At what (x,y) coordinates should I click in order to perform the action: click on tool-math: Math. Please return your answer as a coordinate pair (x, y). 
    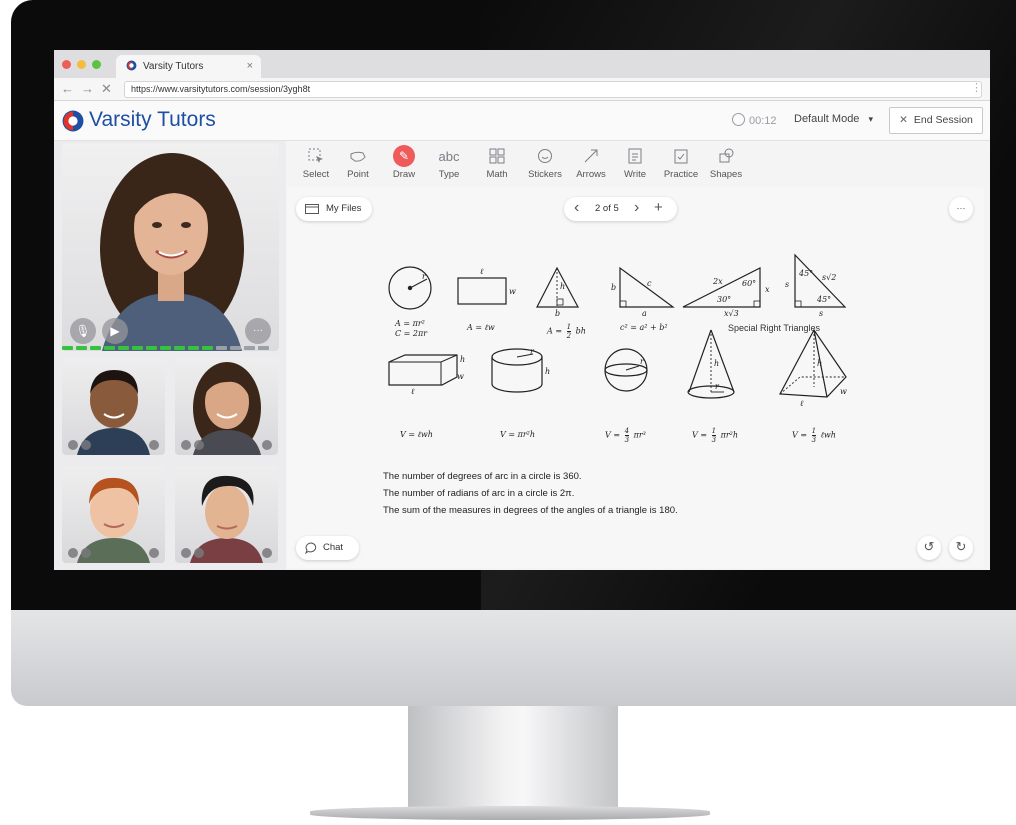
    Looking at the image, I should click on (497, 162).